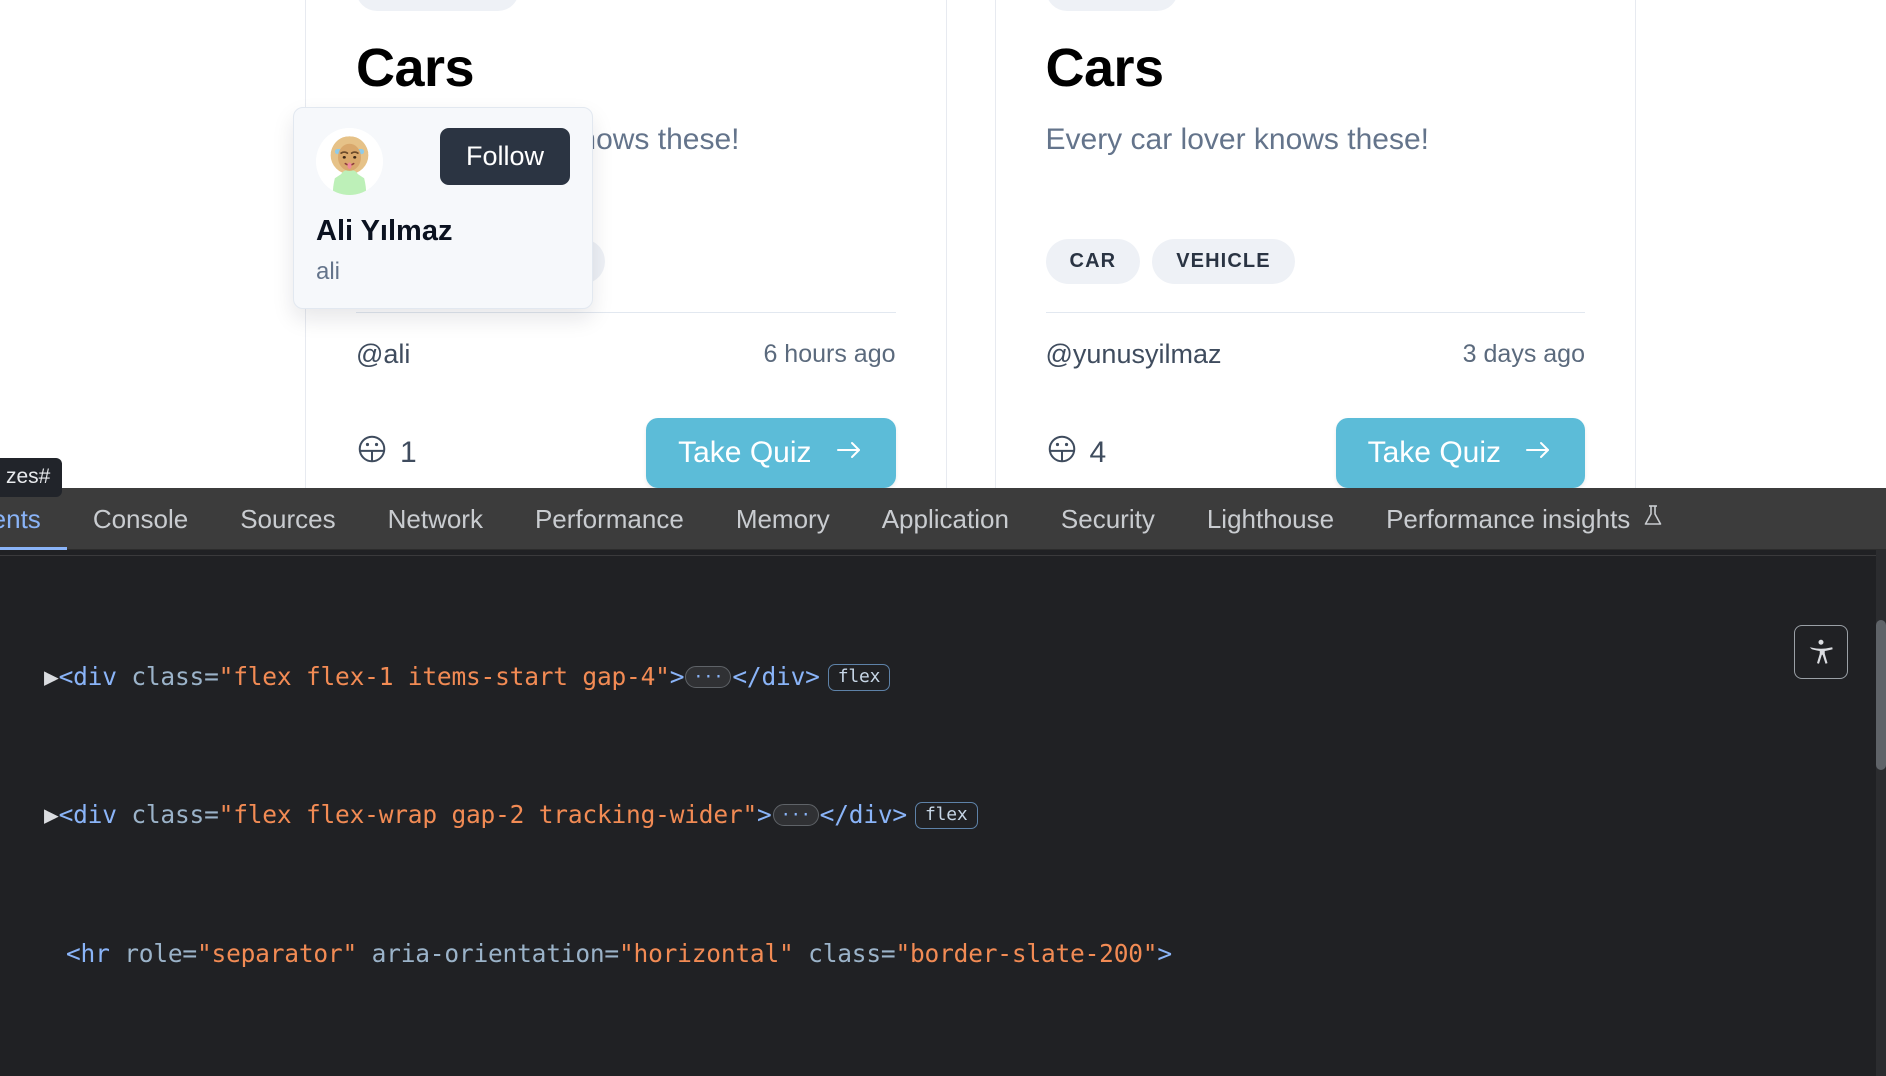 This screenshot has width=1886, height=1076. I want to click on play-count-value: 1, so click(408, 453).